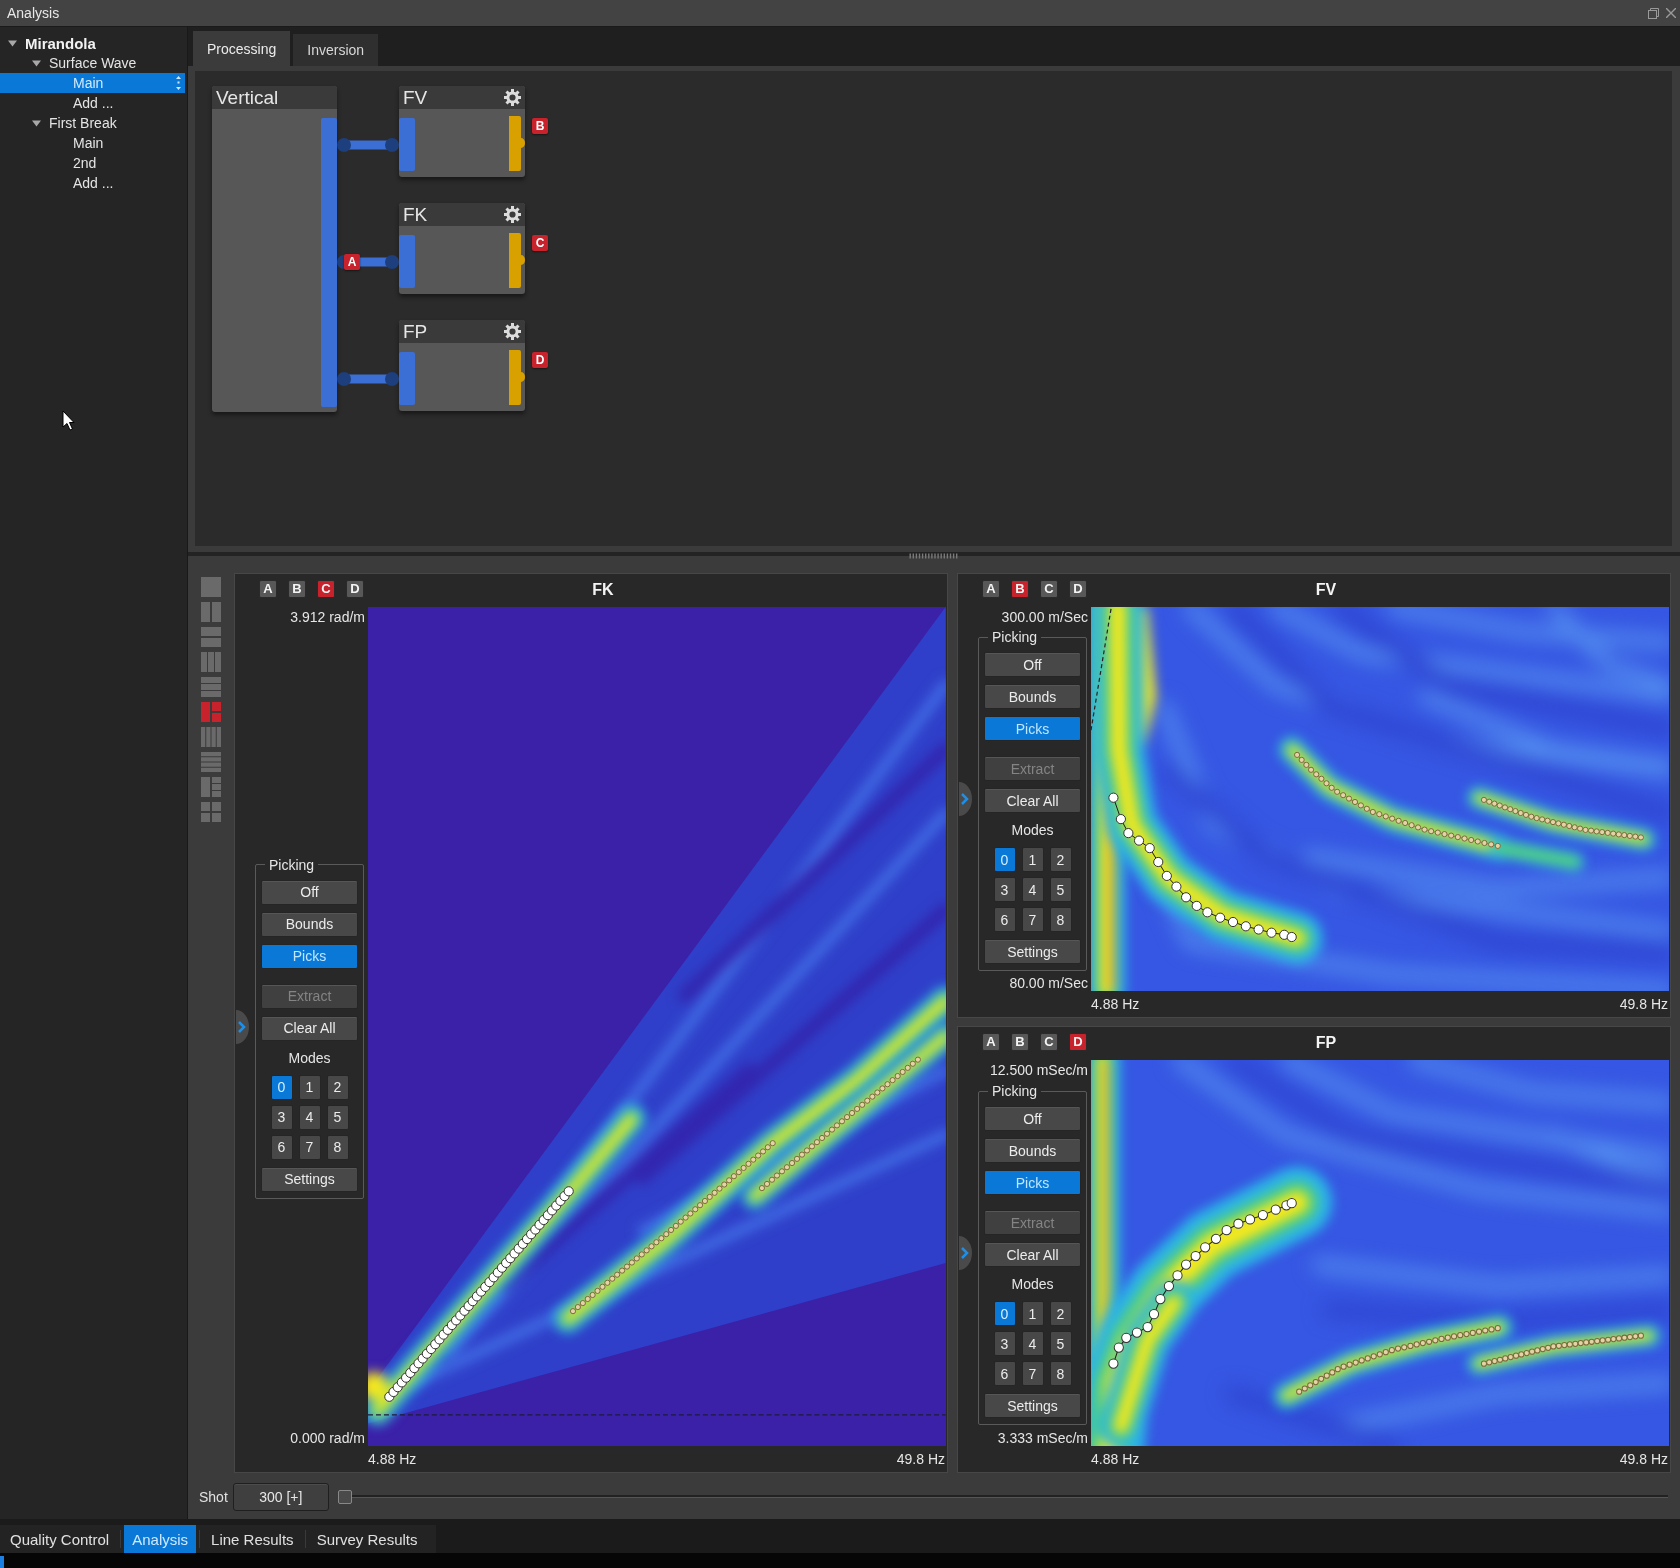 The width and height of the screenshot is (1680, 1568). Describe the element at coordinates (1653, 13) in the screenshot. I see `restore-icon` at that location.